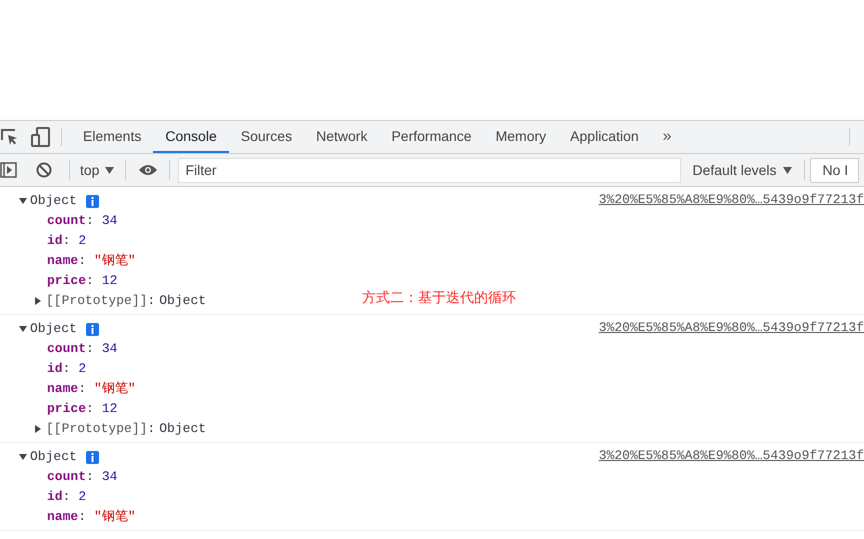  I want to click on log-levels-dropdown: Default levels, so click(742, 170).